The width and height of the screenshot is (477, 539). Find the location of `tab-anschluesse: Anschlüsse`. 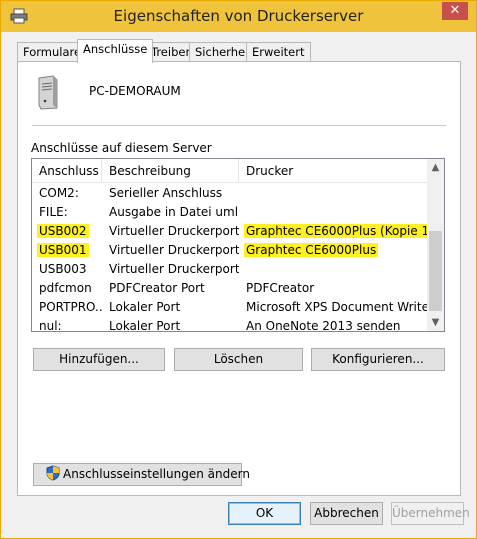

tab-anschluesse: Anschlüsse is located at coordinates (115, 51).